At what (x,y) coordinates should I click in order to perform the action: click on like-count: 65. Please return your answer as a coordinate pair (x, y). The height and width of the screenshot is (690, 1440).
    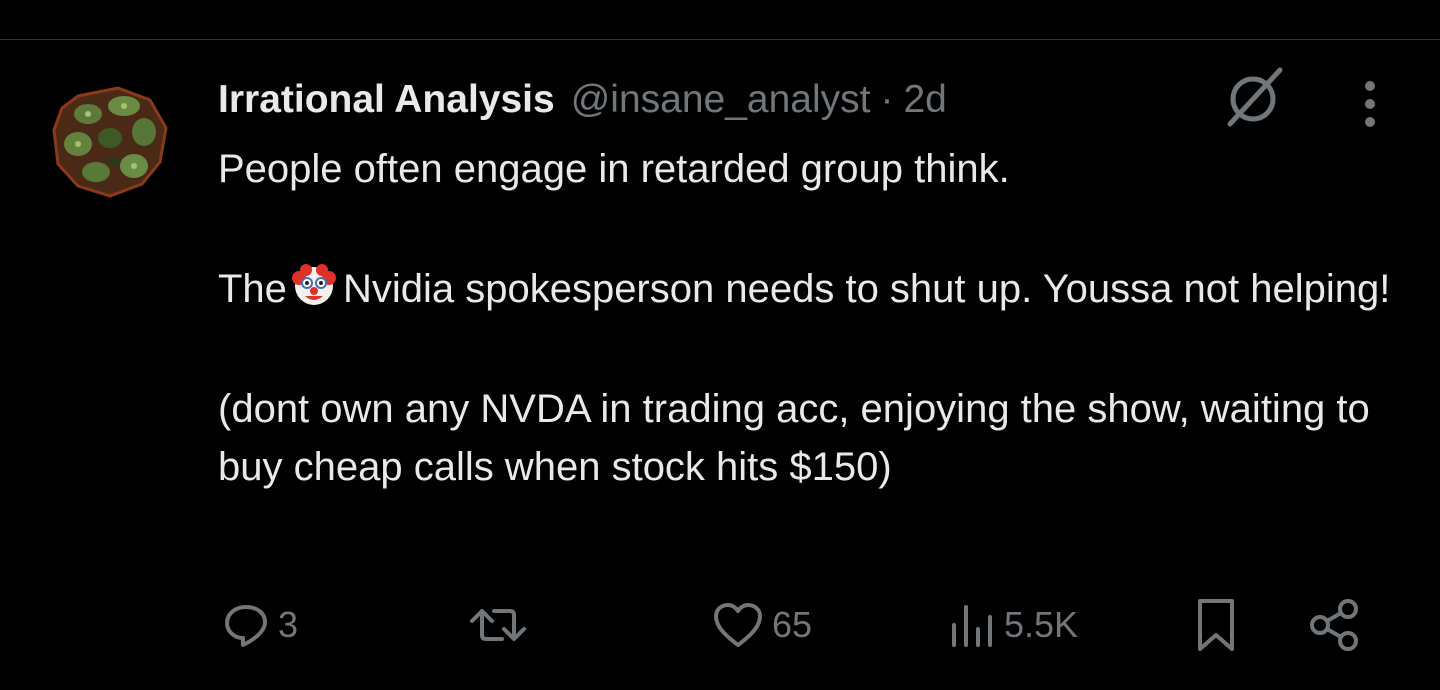
    Looking at the image, I should click on (792, 624).